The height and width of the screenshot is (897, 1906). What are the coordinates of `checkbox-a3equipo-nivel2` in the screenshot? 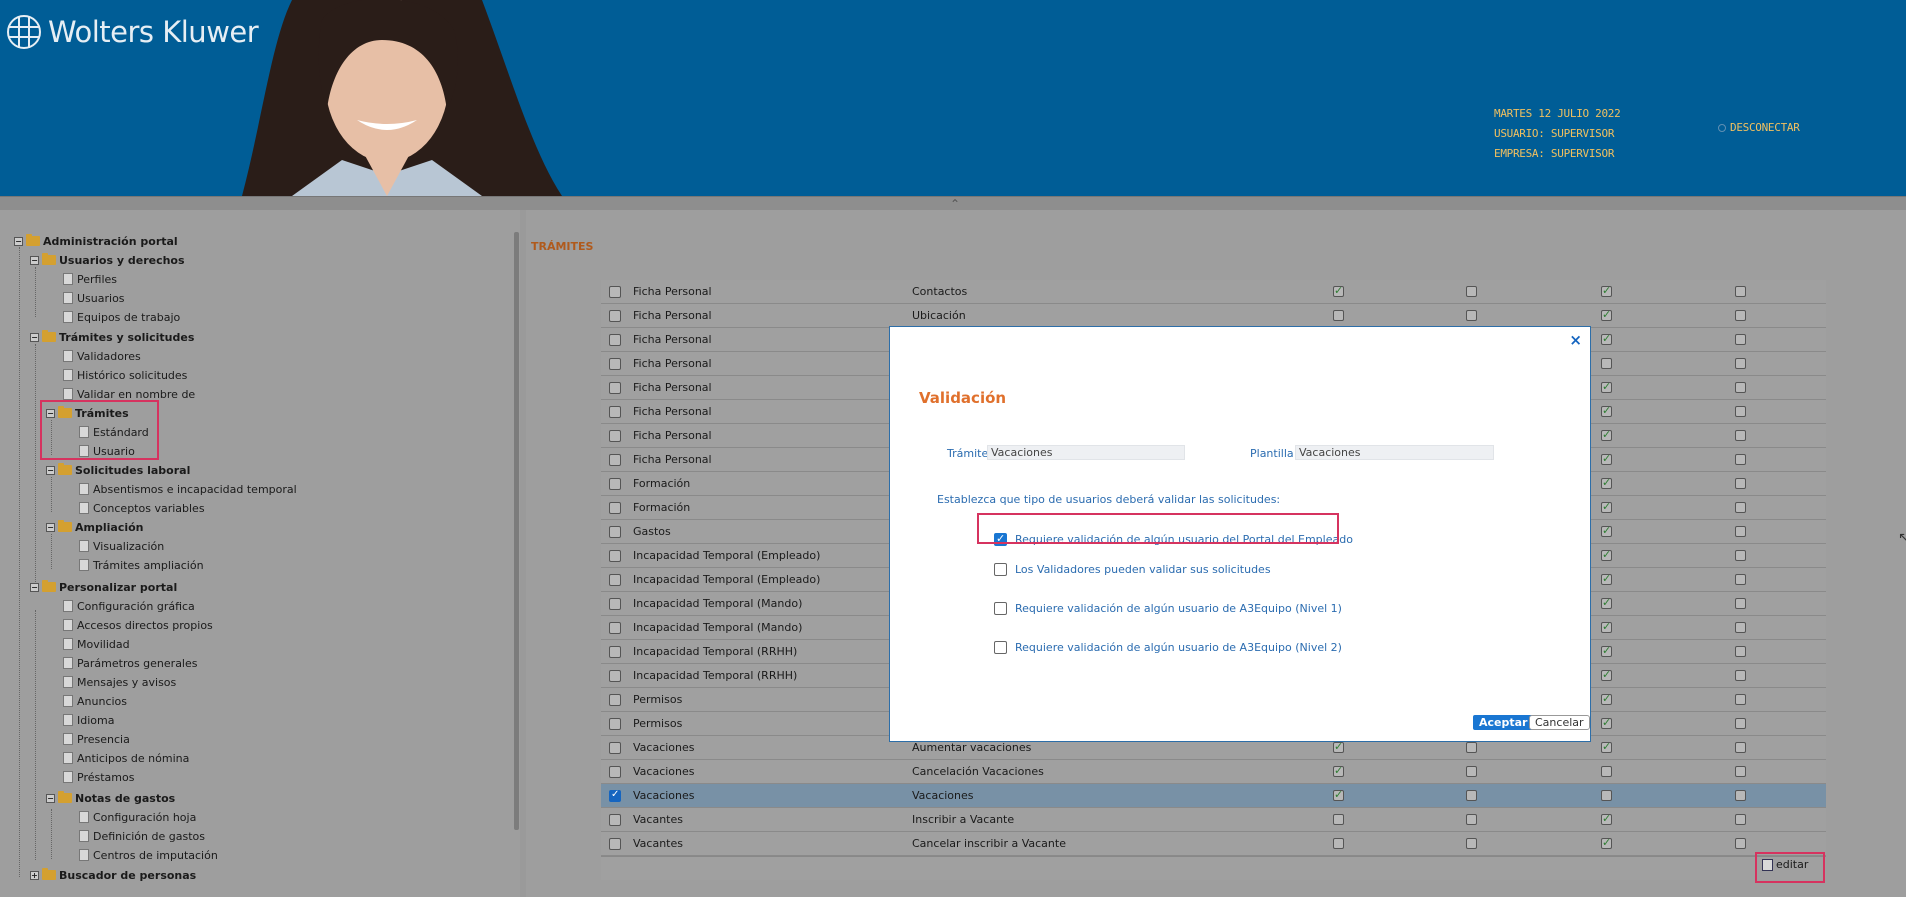 It's located at (1000, 647).